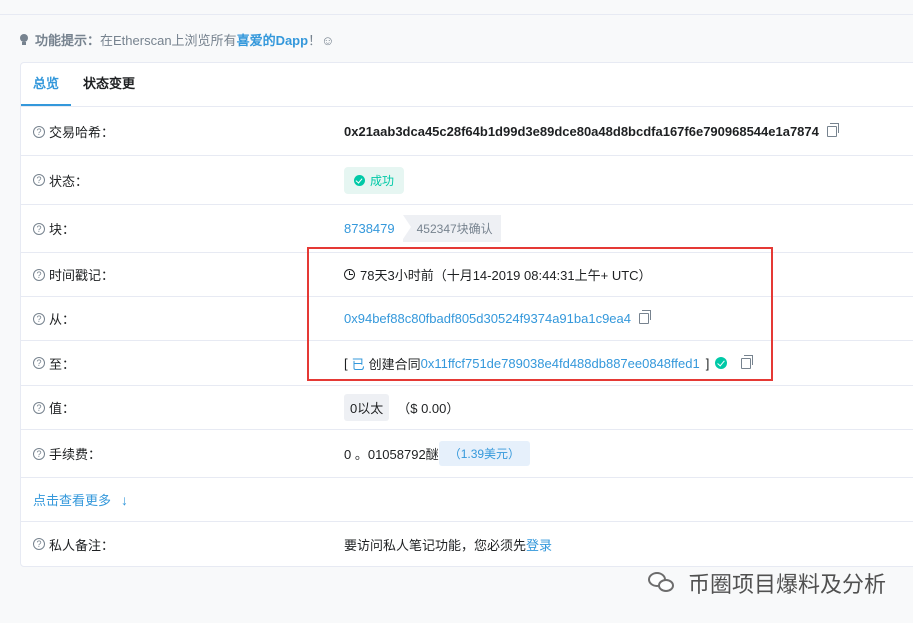 This screenshot has height=623, width=913. I want to click on arrow-down-icon: ↓, so click(124, 500).